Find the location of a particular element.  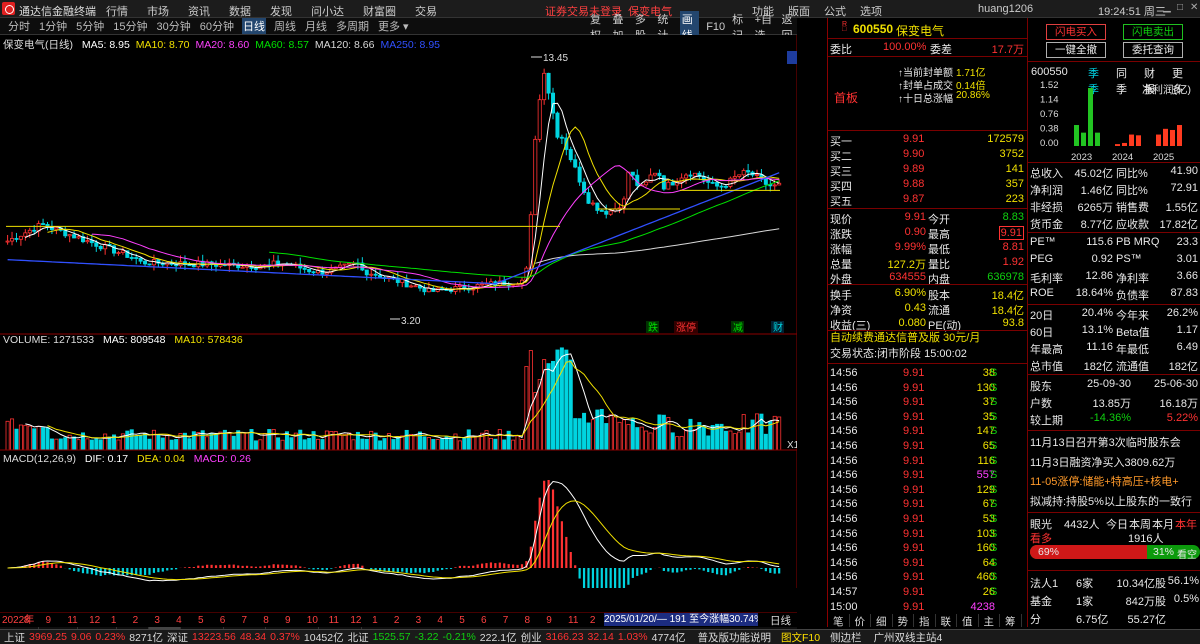

quote-tab: 主 is located at coordinates (989, 621).